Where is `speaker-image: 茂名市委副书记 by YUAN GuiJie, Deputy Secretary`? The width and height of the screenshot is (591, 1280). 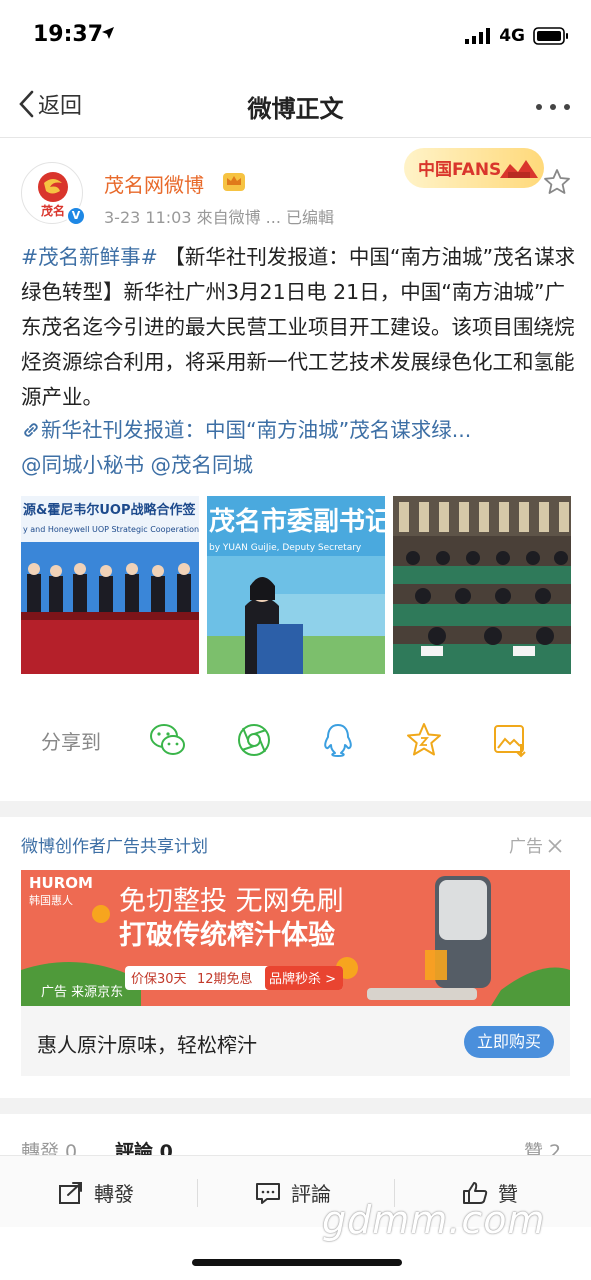 speaker-image: 茂名市委副书记 by YUAN GuiJie, Deputy Secretary is located at coordinates (296, 585).